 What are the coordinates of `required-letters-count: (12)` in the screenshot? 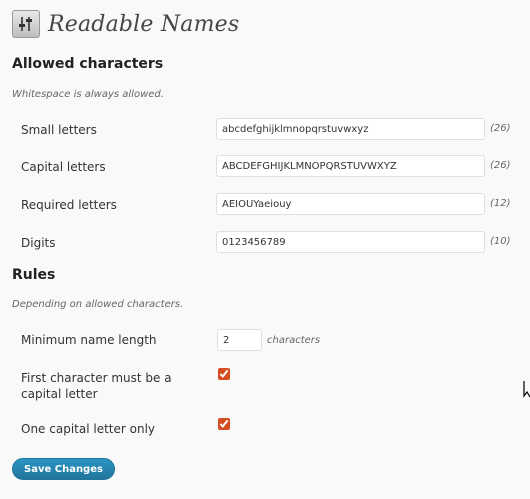 It's located at (500, 203).